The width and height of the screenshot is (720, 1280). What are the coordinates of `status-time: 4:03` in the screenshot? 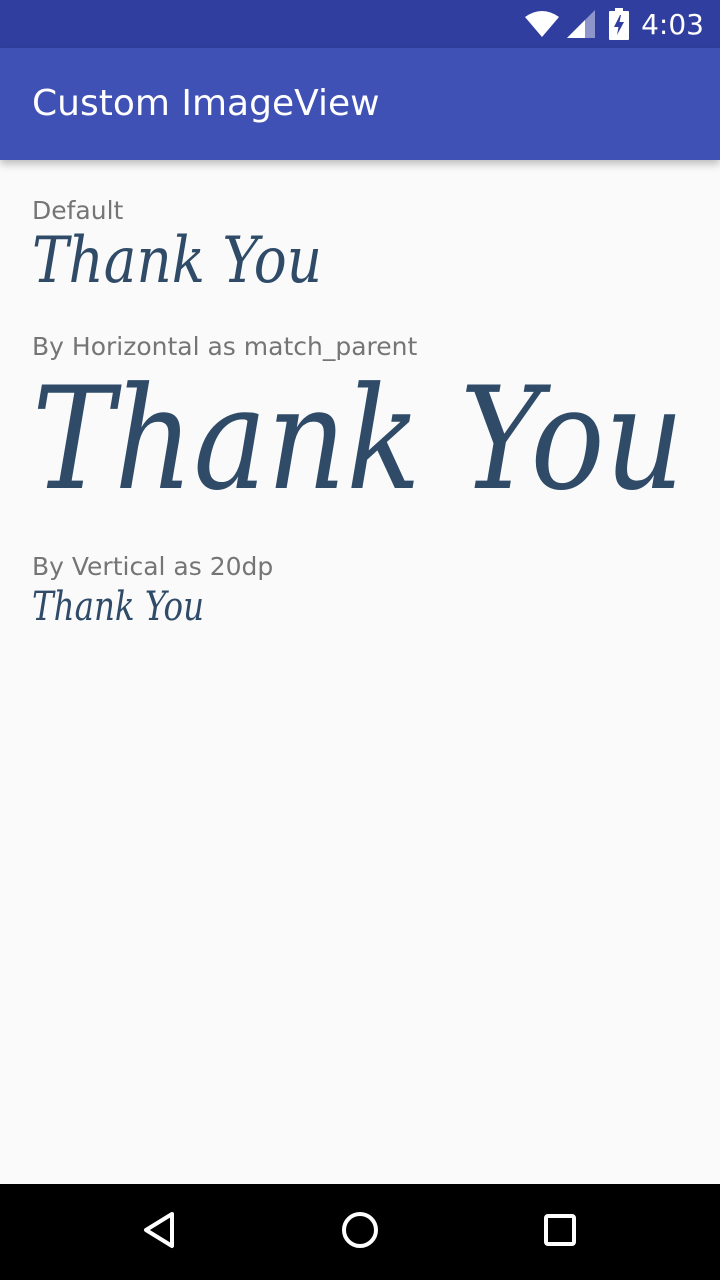 It's located at (672, 24).